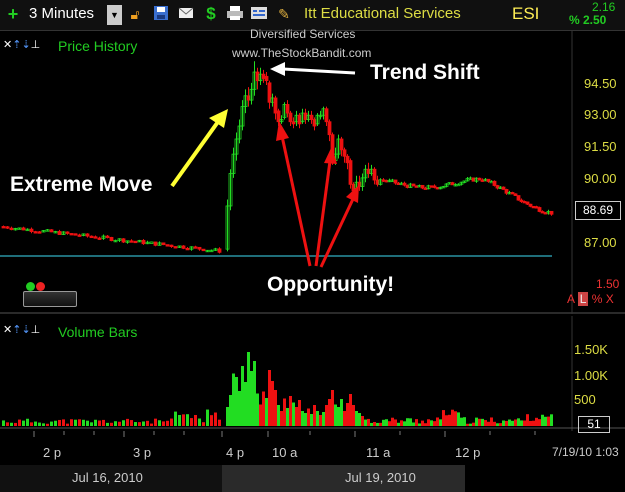 The image size is (625, 492). Describe the element at coordinates (608, 284) in the screenshot. I see `bottom-value: 1.50` at that location.